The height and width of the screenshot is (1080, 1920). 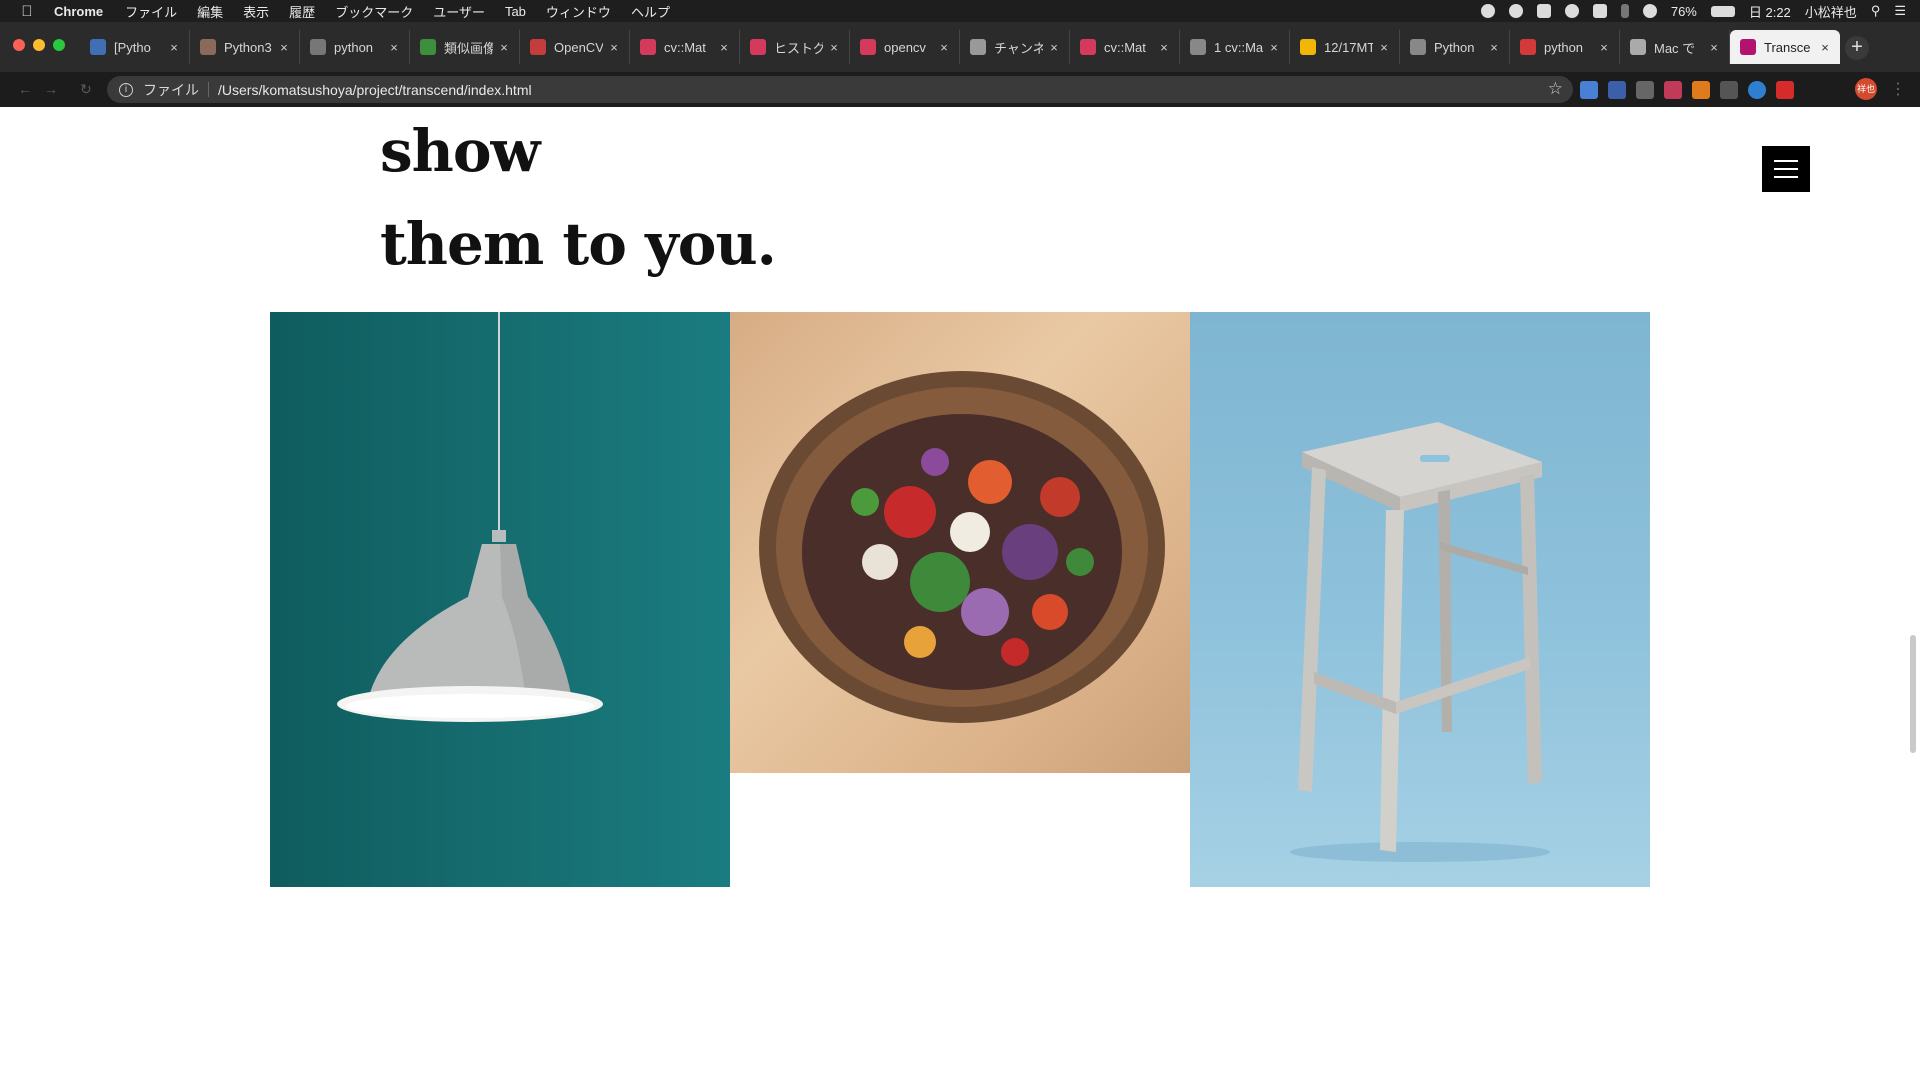 I want to click on page-scrollbar-thumb, so click(x=1913, y=694).